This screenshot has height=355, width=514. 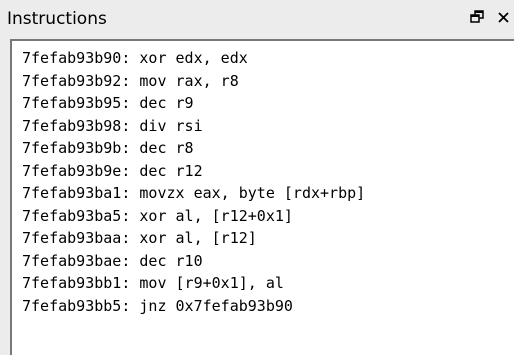 What do you see at coordinates (57, 19) in the screenshot?
I see `window-title: Instructions` at bounding box center [57, 19].